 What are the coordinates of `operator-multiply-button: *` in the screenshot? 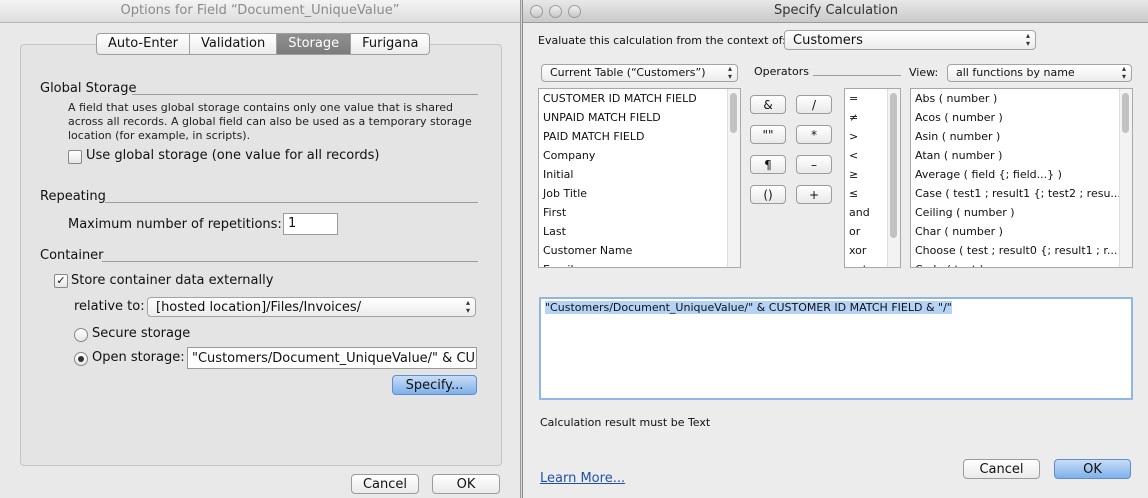 It's located at (814, 134).